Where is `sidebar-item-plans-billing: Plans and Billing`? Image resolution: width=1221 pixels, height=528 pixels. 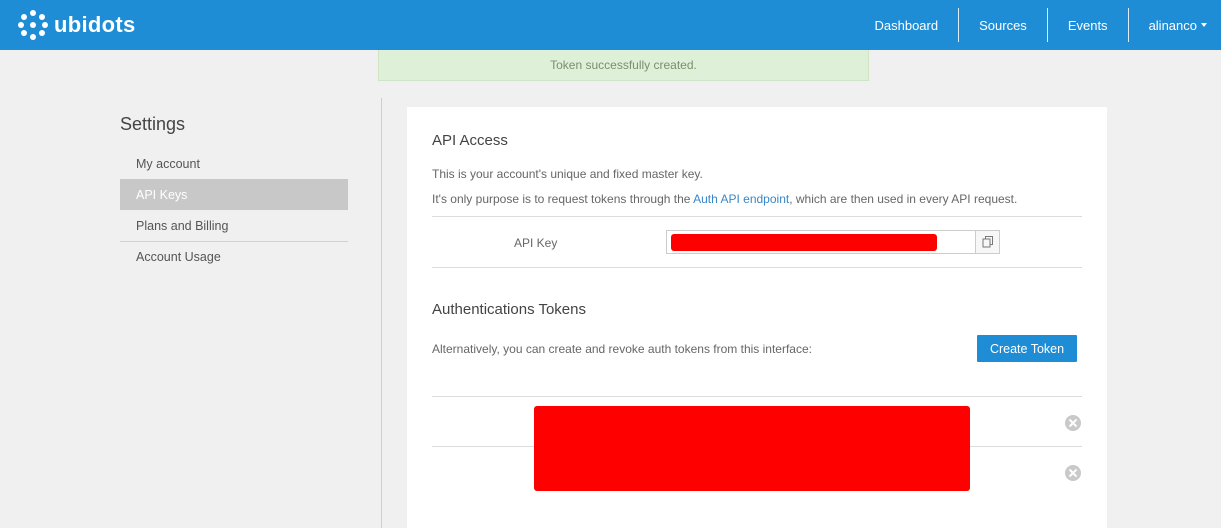
sidebar-item-plans-billing: Plans and Billing is located at coordinates (234, 225).